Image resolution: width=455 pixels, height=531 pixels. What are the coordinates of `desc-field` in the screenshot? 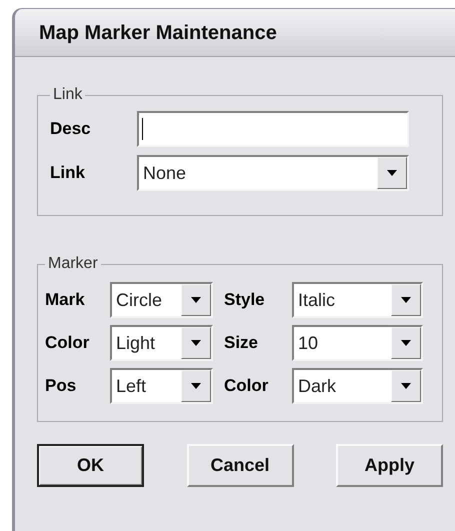 It's located at (273, 129).